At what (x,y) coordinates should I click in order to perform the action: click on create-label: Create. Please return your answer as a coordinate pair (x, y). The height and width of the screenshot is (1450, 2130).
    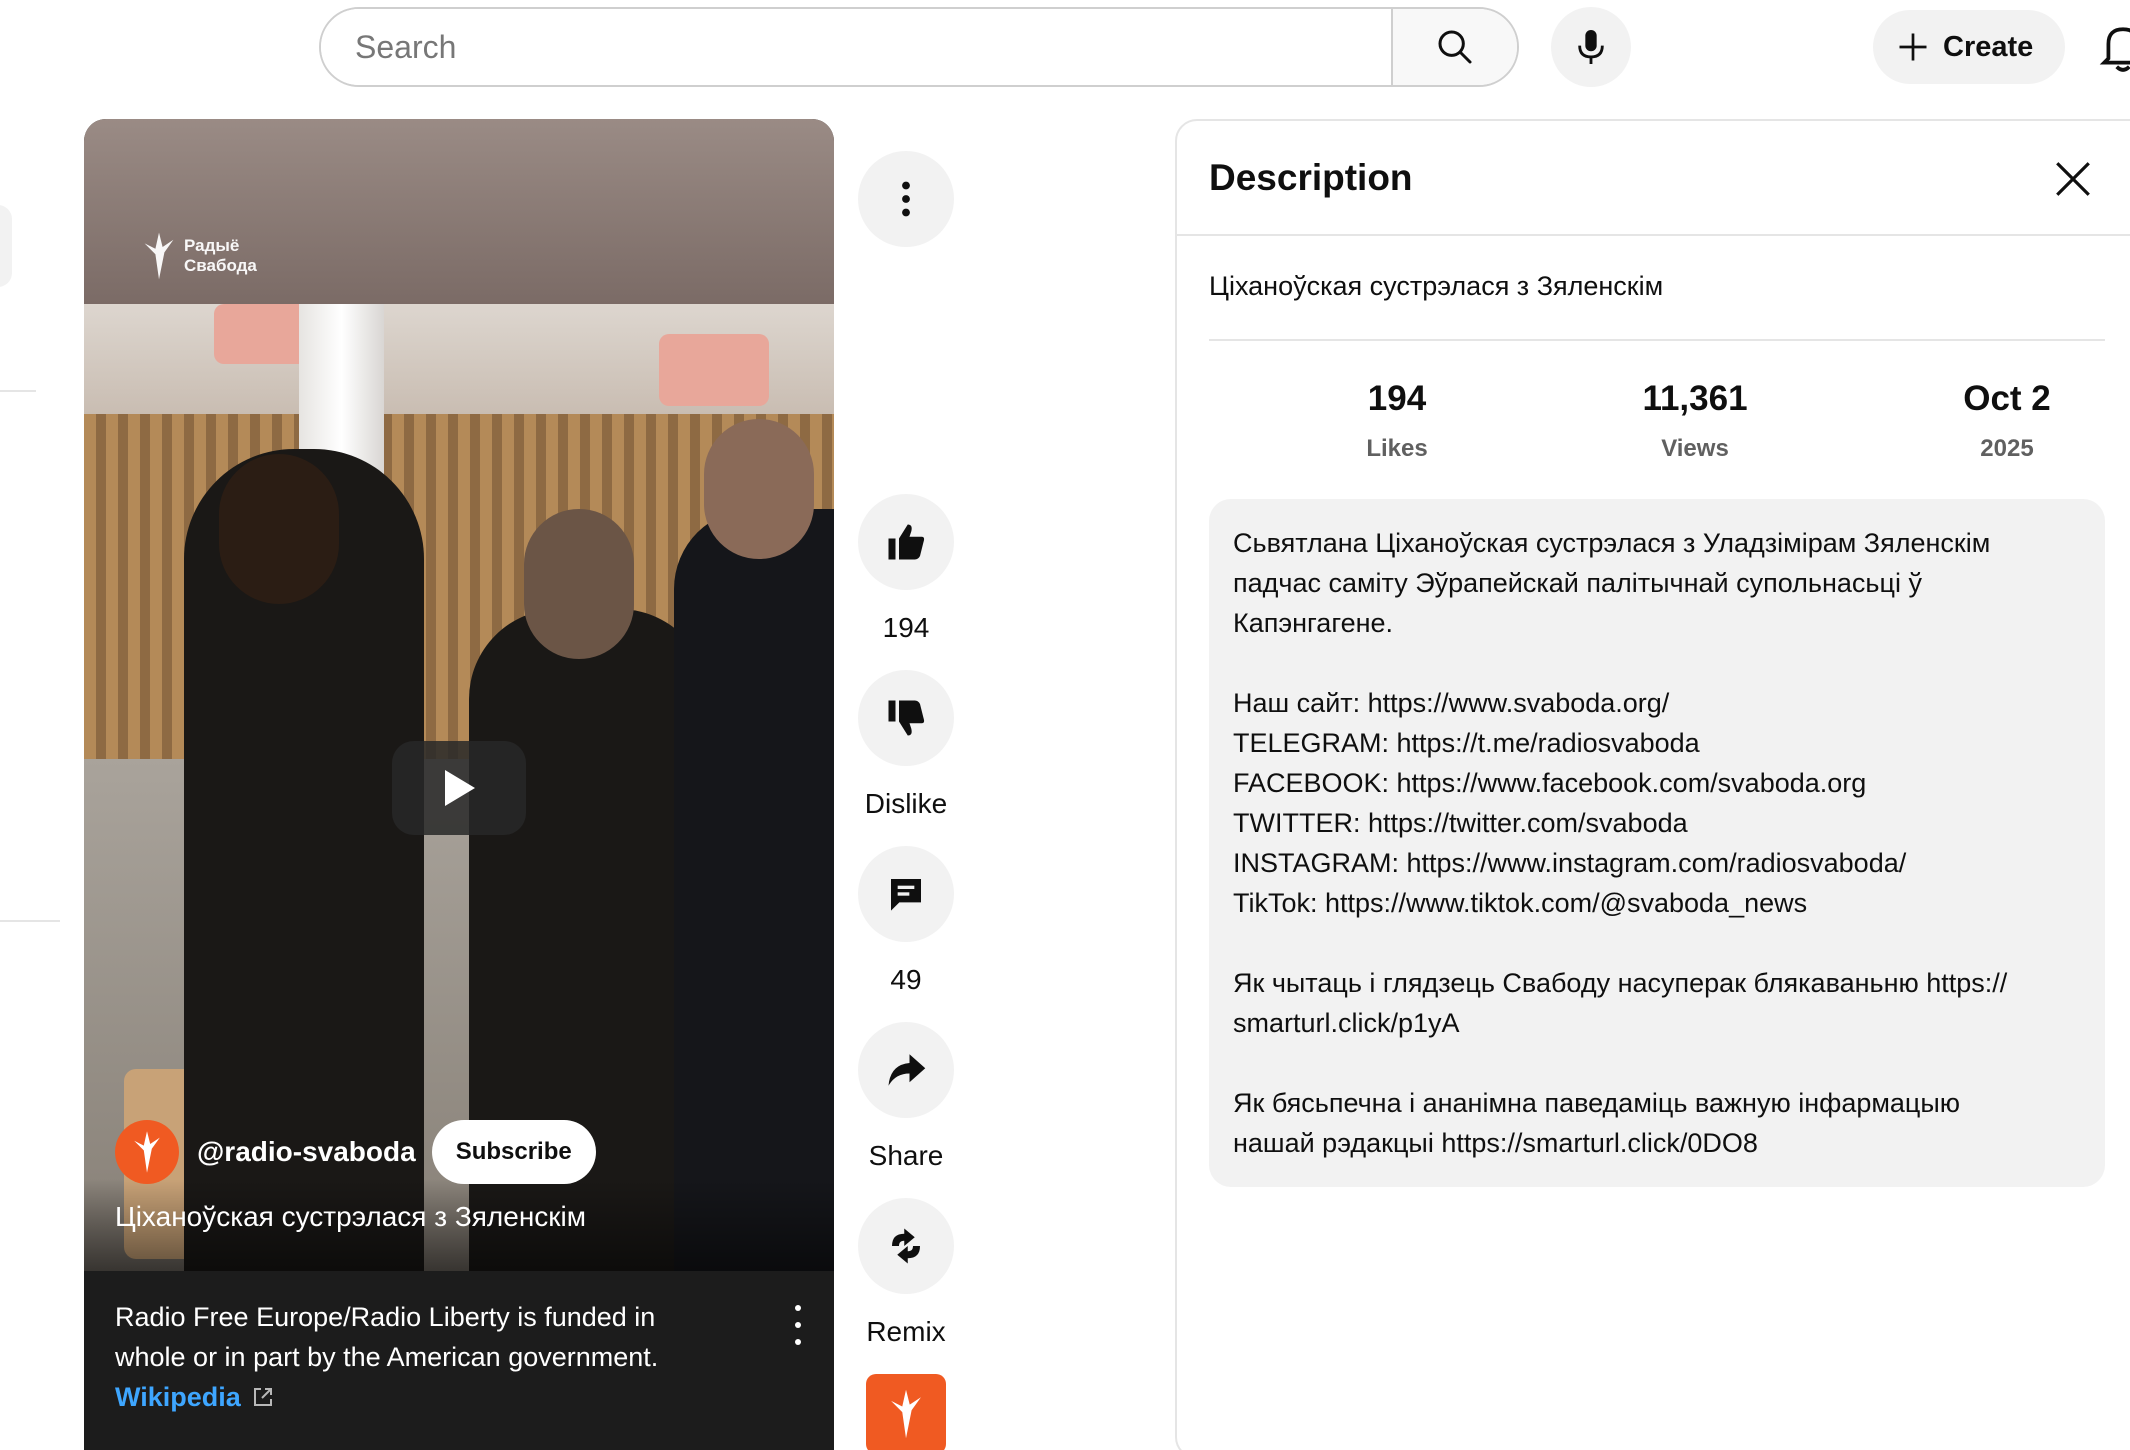
    Looking at the image, I should click on (1988, 46).